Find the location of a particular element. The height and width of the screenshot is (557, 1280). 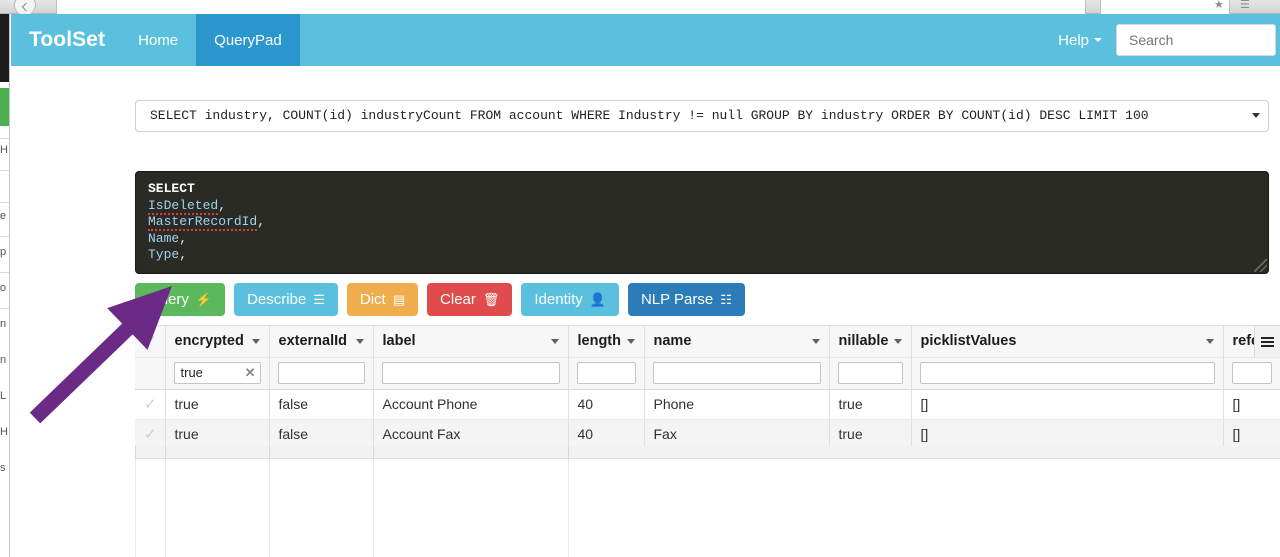

book-icon: ▤ is located at coordinates (399, 299).